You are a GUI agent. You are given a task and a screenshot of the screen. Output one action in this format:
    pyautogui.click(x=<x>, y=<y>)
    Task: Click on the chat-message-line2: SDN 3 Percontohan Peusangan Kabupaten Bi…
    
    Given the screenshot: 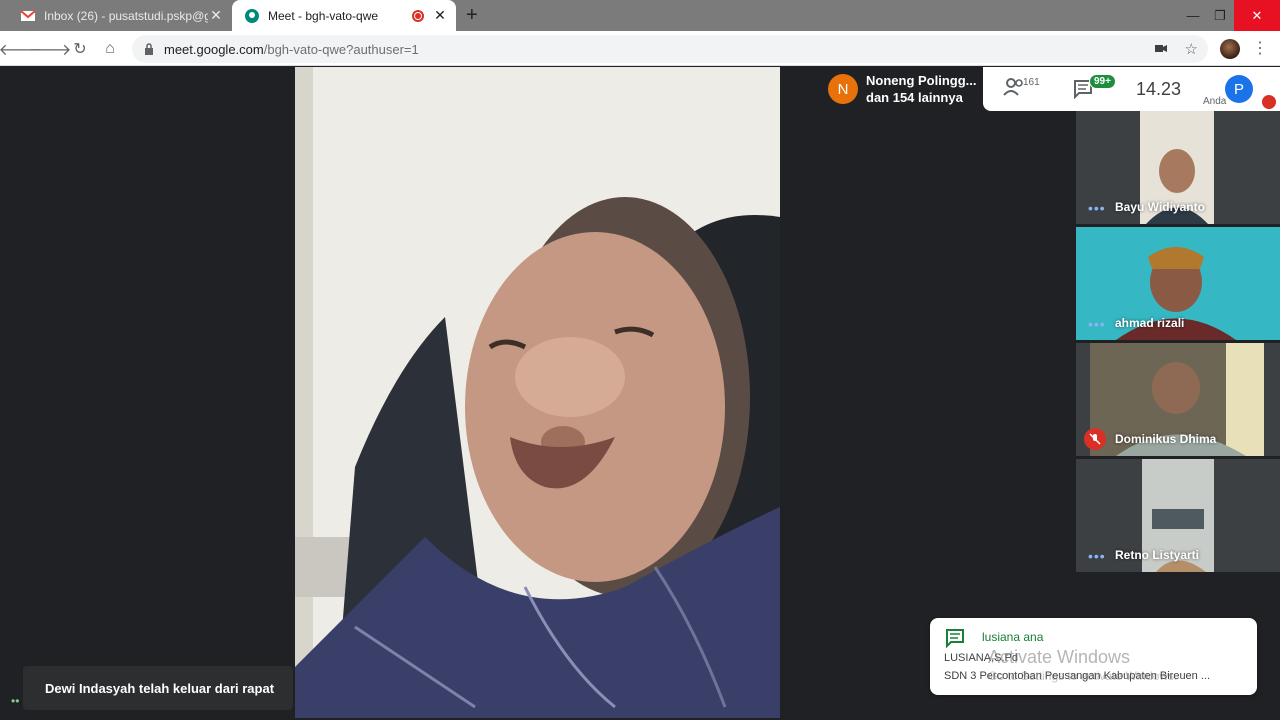 What is the action you would take?
    pyautogui.click(x=1077, y=676)
    